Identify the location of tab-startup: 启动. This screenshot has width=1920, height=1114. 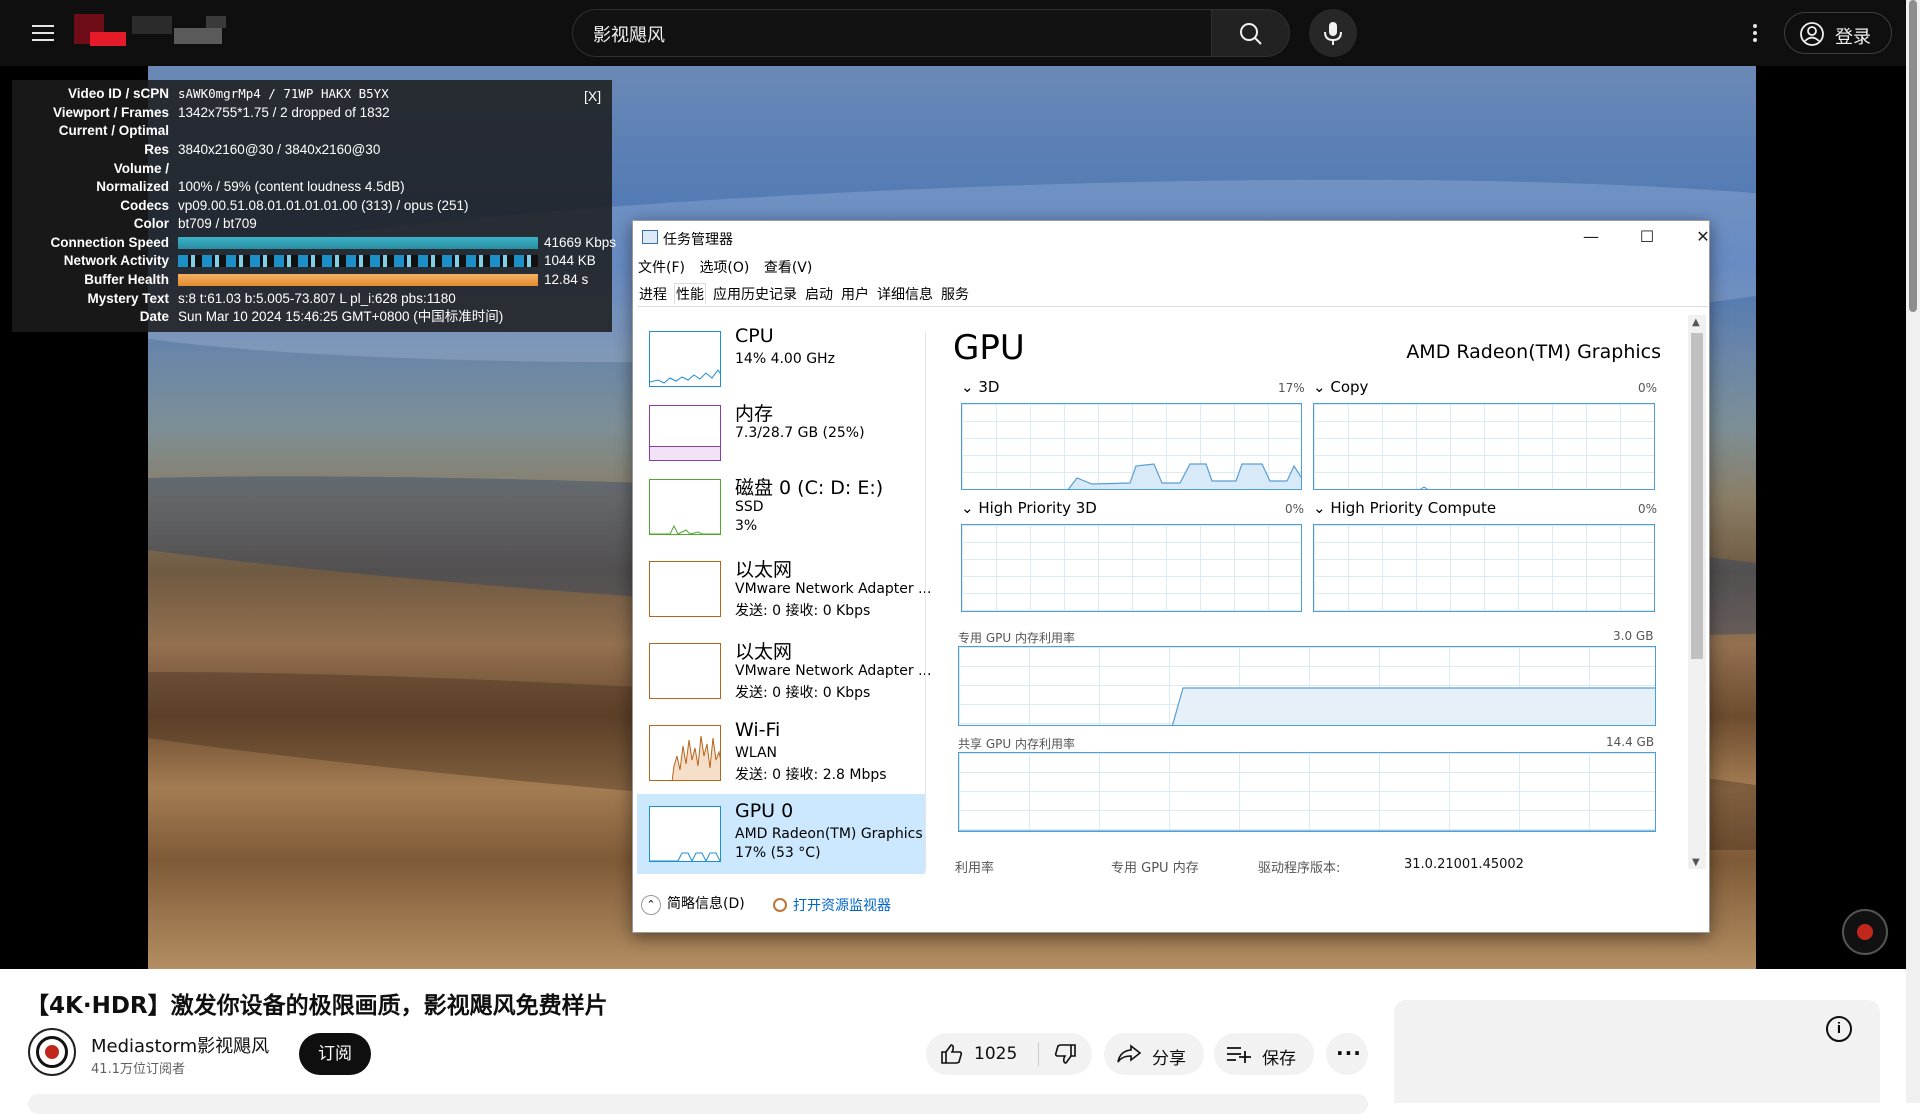
(819, 294).